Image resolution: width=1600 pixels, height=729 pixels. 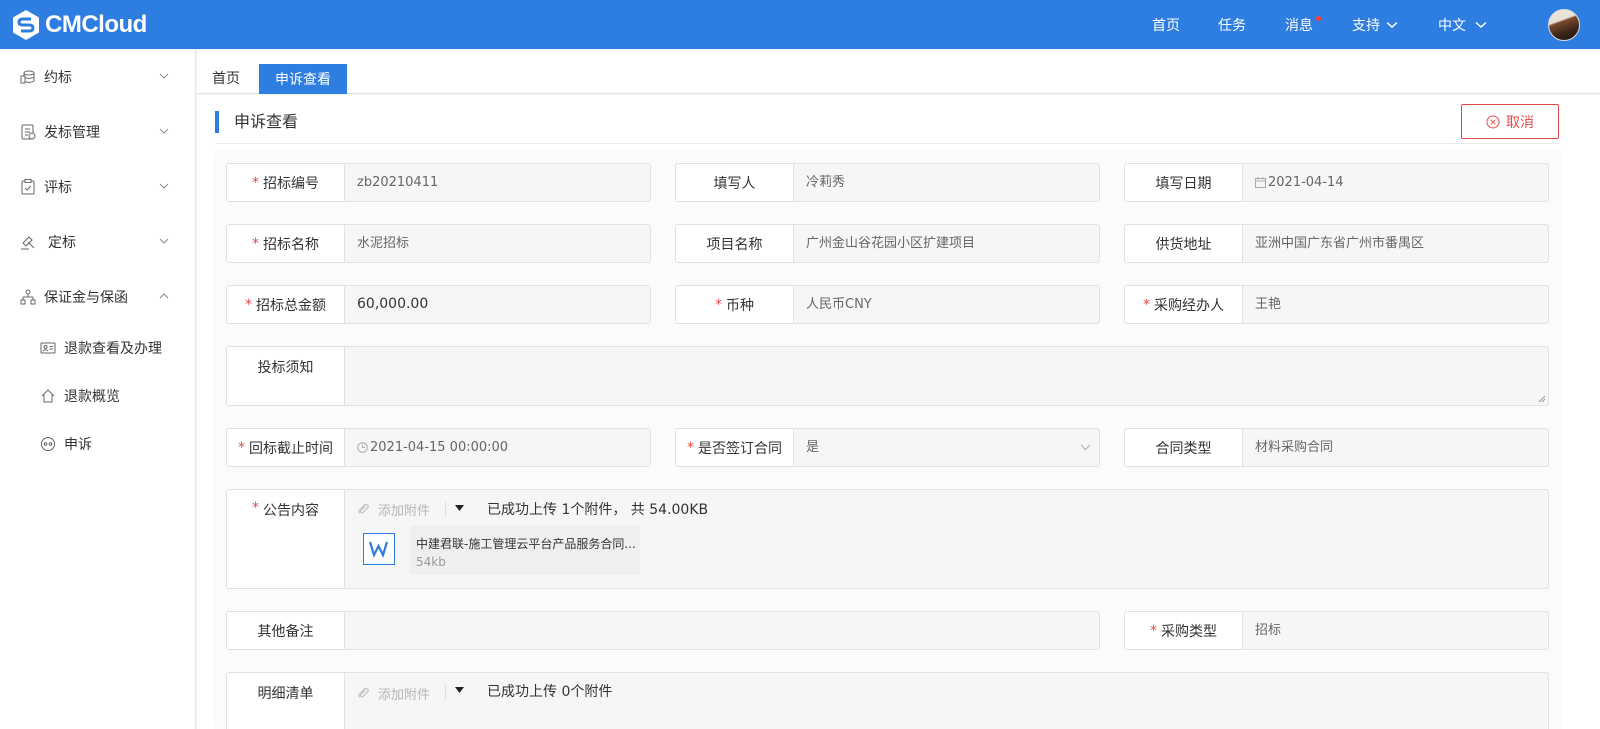 What do you see at coordinates (48, 444) in the screenshot?
I see `appeal-icon` at bounding box center [48, 444].